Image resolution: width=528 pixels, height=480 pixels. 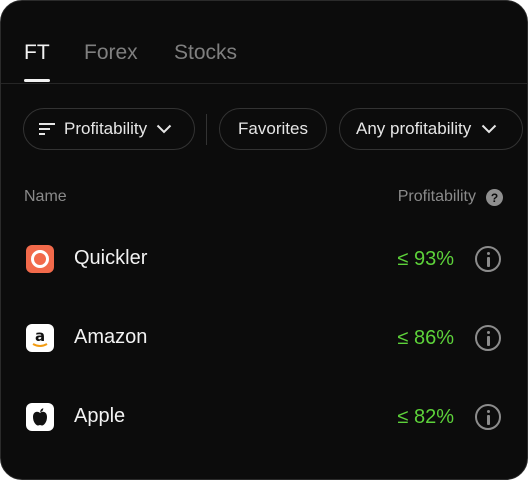 What do you see at coordinates (494, 197) in the screenshot?
I see `help-icon: ?` at bounding box center [494, 197].